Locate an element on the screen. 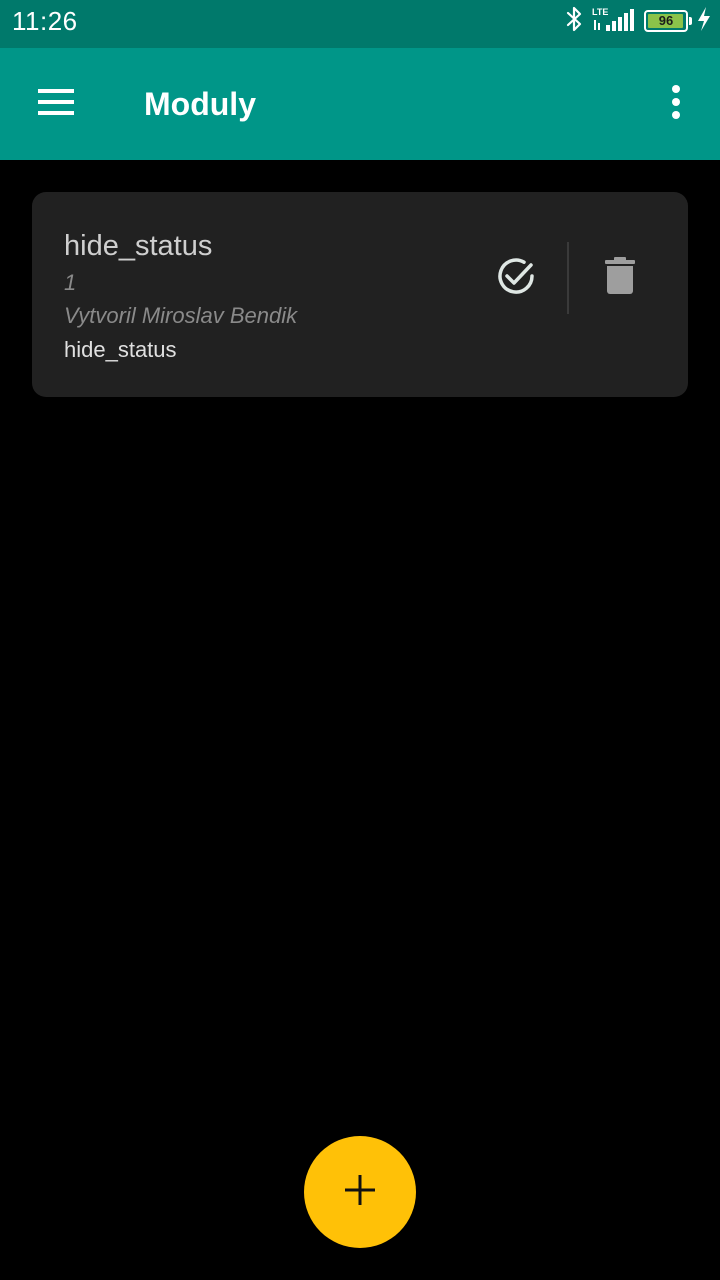  card-divider is located at coordinates (568, 278).